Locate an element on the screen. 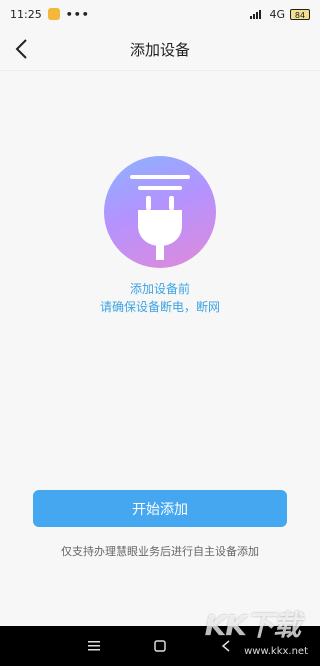 The image size is (320, 666). hint-line-1: 添加设备前 is located at coordinates (159, 289).